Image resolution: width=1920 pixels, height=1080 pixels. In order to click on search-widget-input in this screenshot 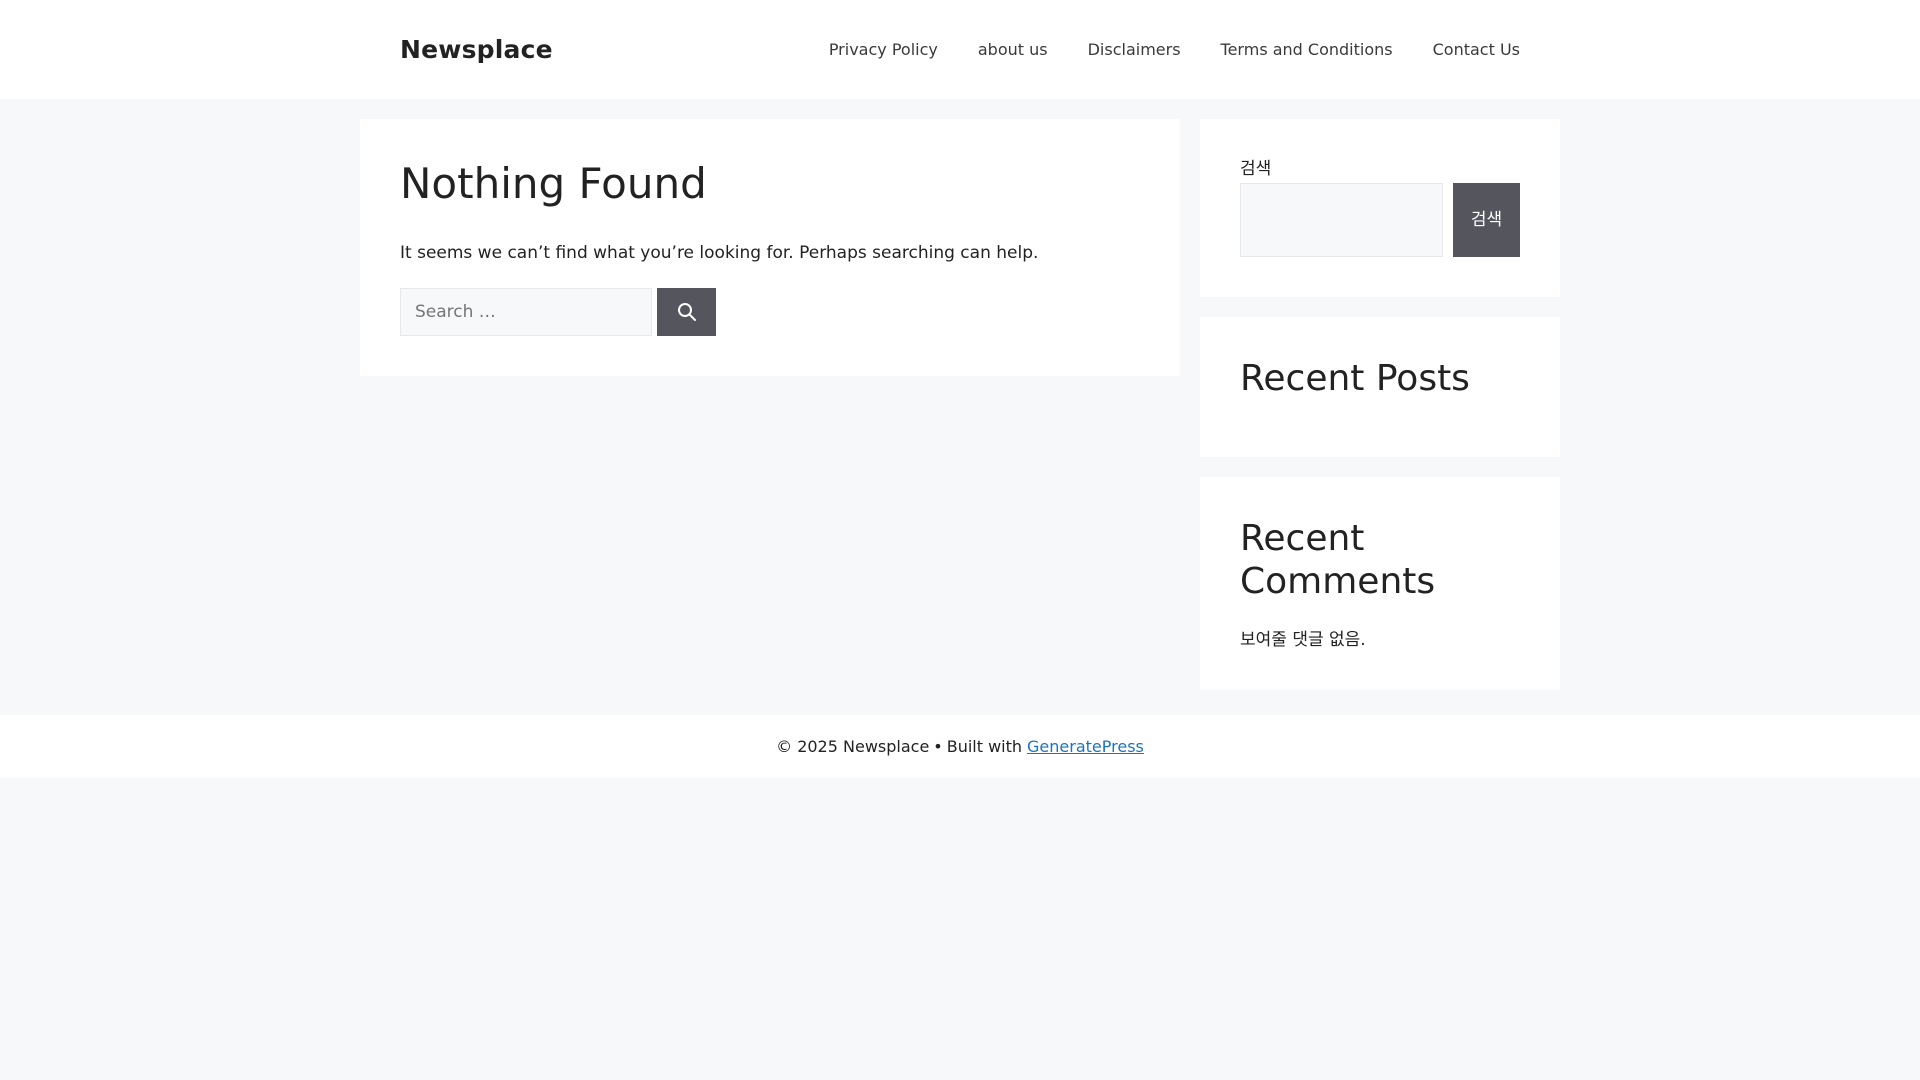, I will do `click(1341, 220)`.